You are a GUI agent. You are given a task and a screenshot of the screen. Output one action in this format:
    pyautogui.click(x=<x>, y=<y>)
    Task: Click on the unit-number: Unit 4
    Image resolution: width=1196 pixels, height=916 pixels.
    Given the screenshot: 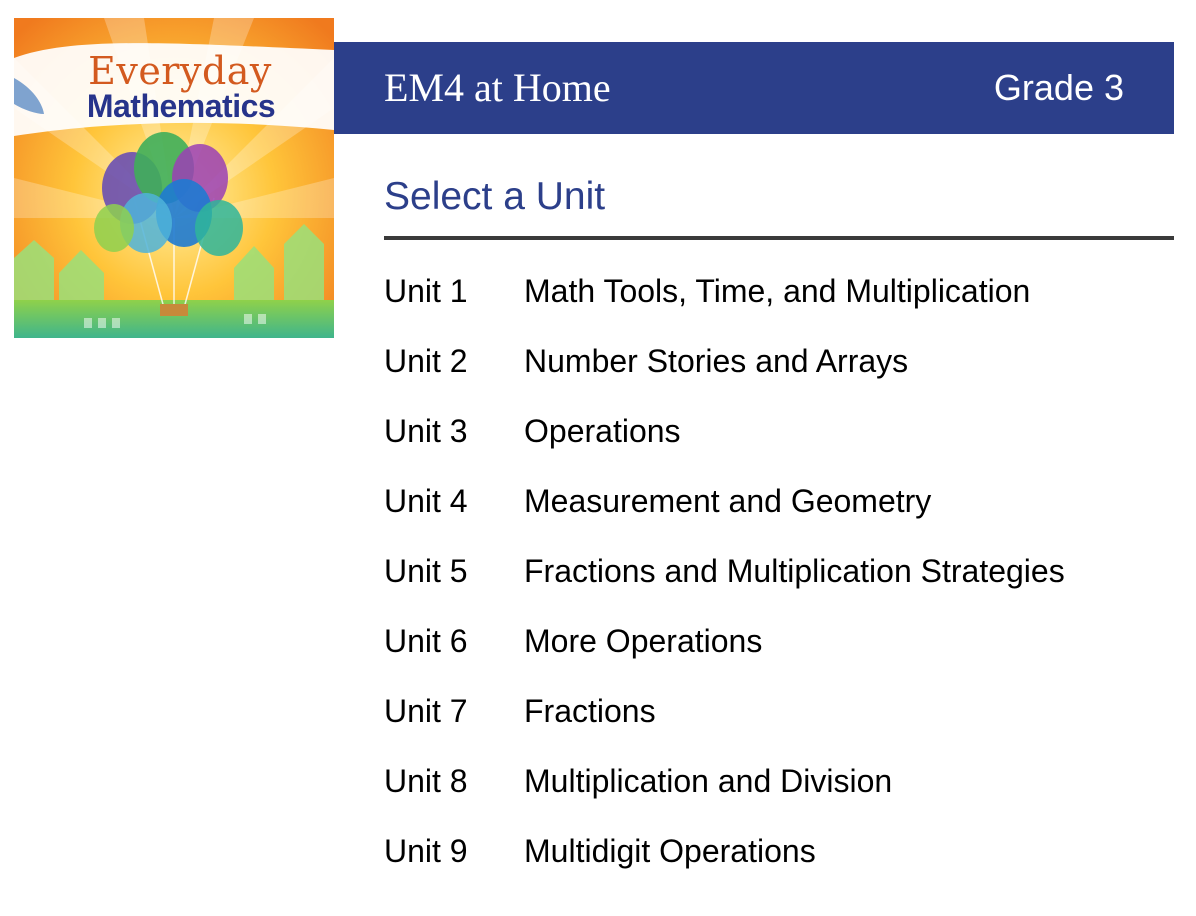 What is the action you would take?
    pyautogui.click(x=426, y=501)
    